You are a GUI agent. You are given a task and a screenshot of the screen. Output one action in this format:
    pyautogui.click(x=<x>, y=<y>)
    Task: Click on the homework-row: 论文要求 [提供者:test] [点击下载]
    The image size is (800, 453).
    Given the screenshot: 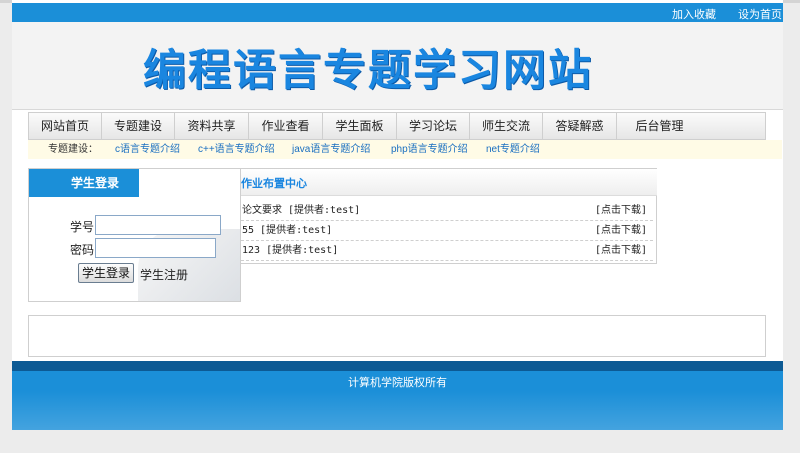 What is the action you would take?
    pyautogui.click(x=447, y=211)
    